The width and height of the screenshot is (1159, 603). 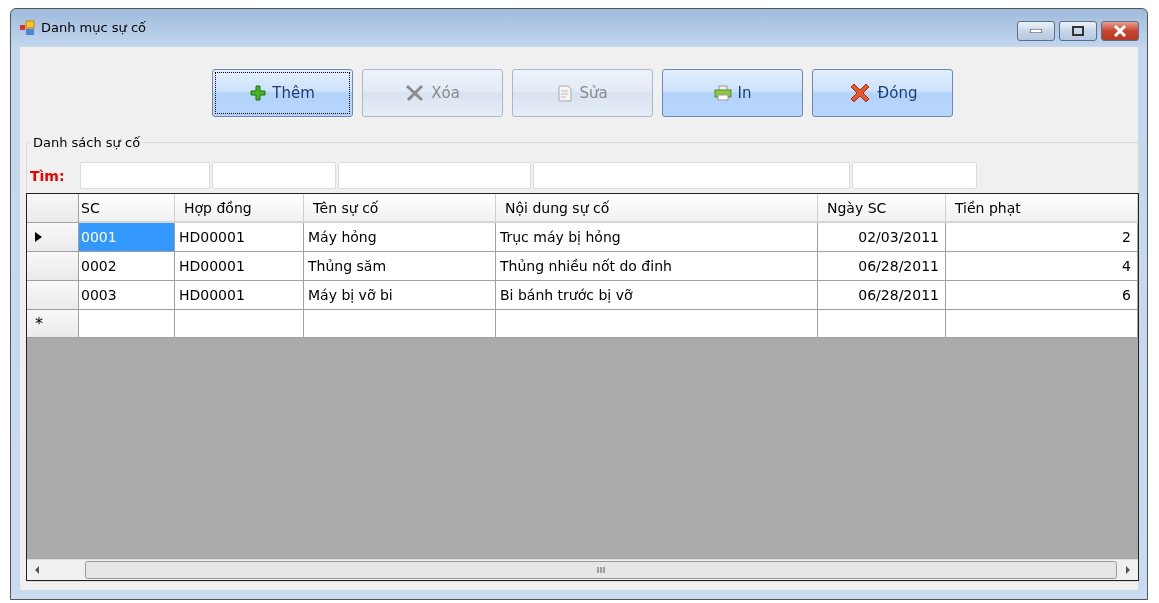 I want to click on scroll-right-icon, so click(x=1128, y=570).